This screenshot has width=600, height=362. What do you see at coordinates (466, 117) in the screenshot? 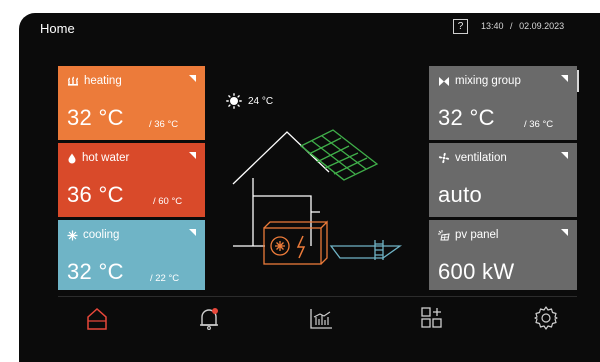
I see `tile-mixing-group-value: 32 °C` at bounding box center [466, 117].